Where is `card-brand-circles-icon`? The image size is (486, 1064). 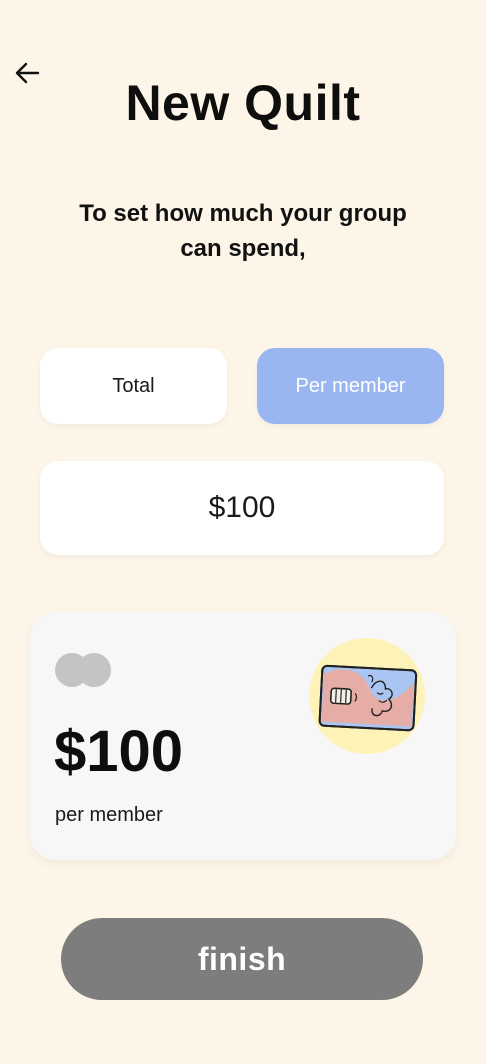
card-brand-circles-icon is located at coordinates (83, 670).